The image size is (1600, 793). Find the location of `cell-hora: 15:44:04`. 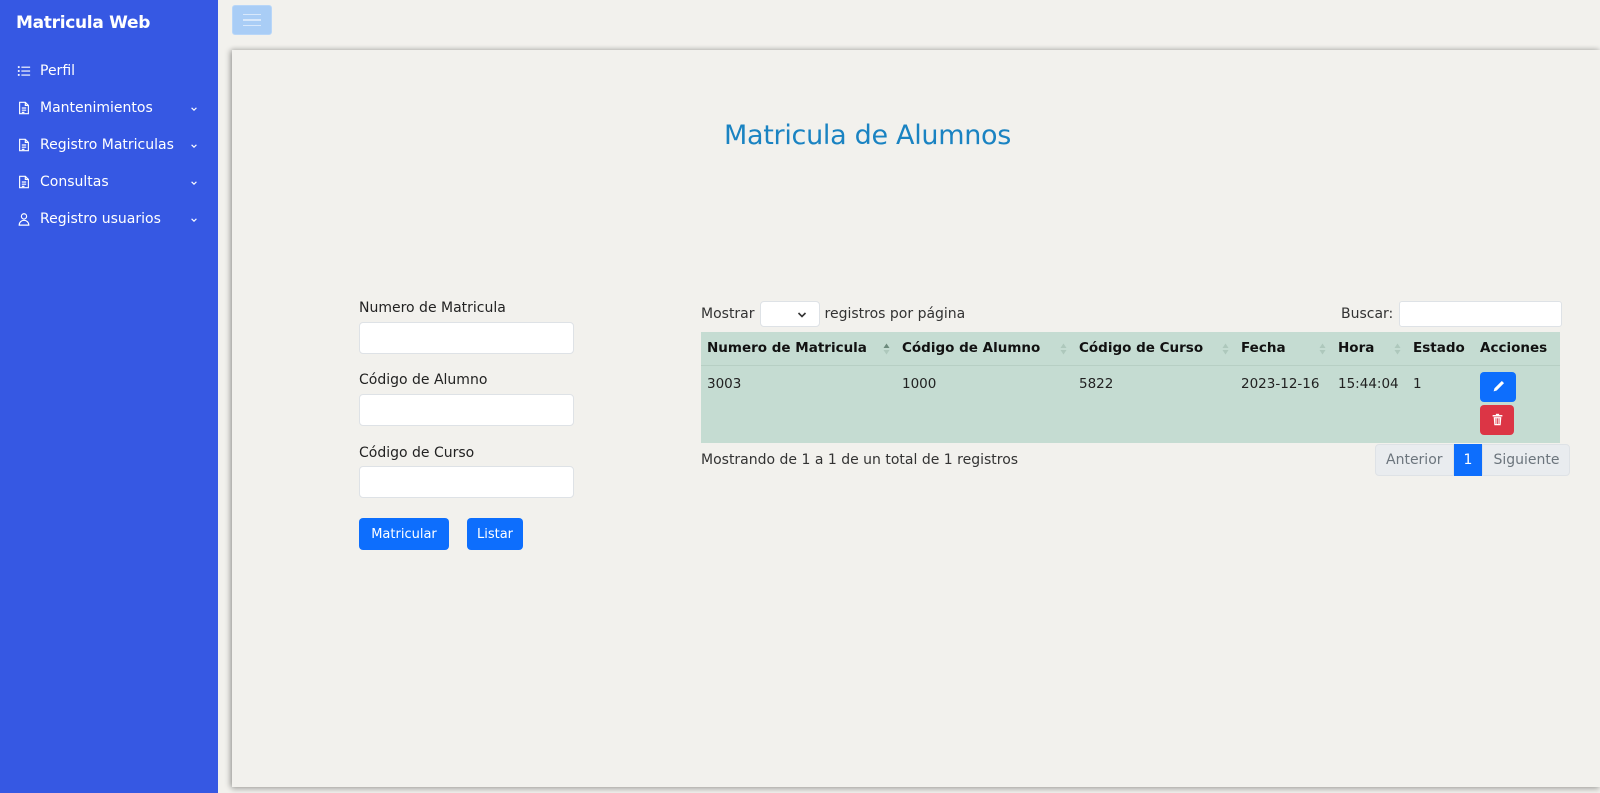

cell-hora: 15:44:04 is located at coordinates (1369, 403).